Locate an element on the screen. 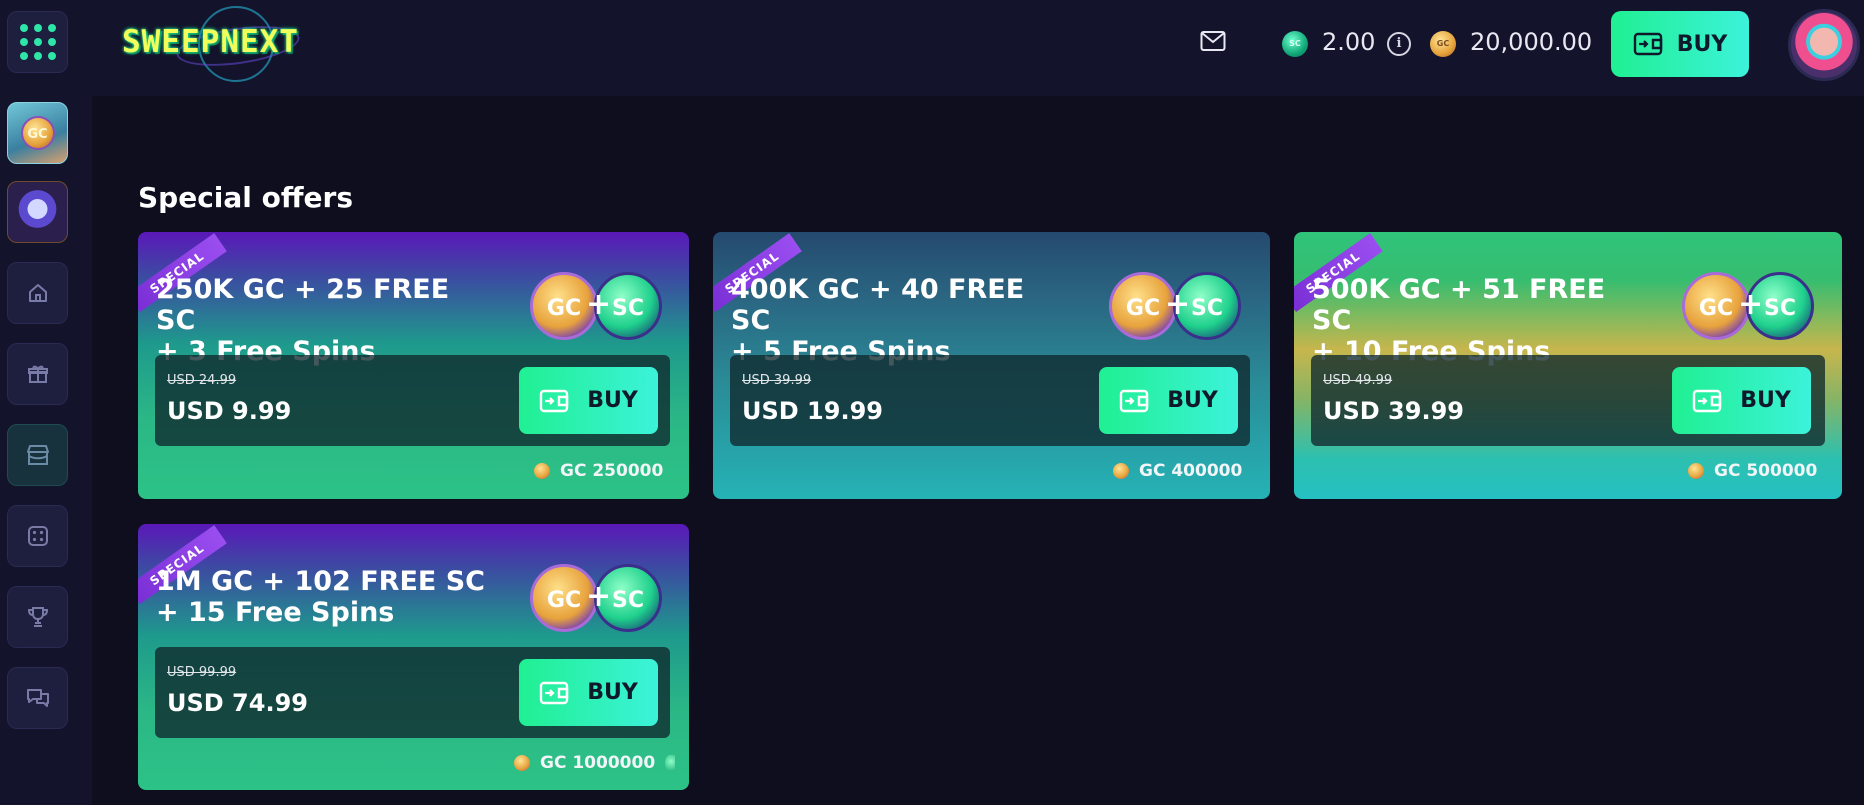 The image size is (1864, 805). offer-title-line1: 250K GC + 25 FREE SC is located at coordinates (303, 305).